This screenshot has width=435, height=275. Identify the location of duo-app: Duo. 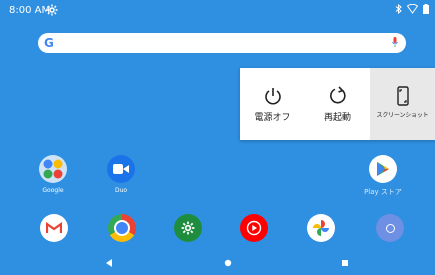
(121, 174).